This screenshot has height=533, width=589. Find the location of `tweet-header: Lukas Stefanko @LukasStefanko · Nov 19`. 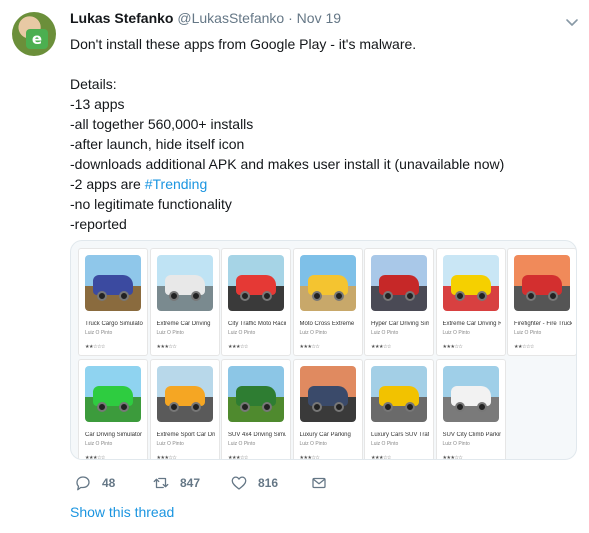

tweet-header: Lukas Stefanko @LukasStefanko · Nov 19 is located at coordinates (205, 18).